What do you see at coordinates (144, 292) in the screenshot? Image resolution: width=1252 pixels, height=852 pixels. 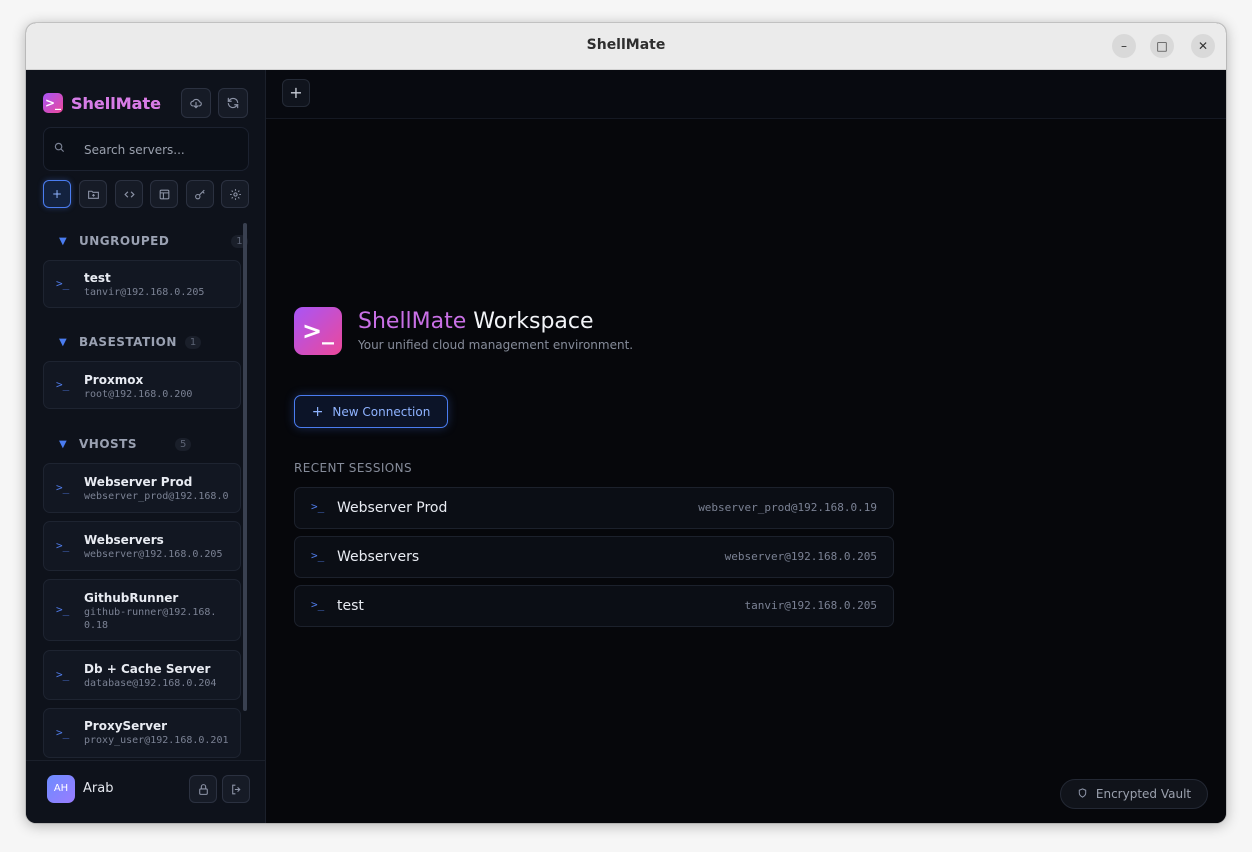 I see `server-host: tanvir@192.168.0.205` at bounding box center [144, 292].